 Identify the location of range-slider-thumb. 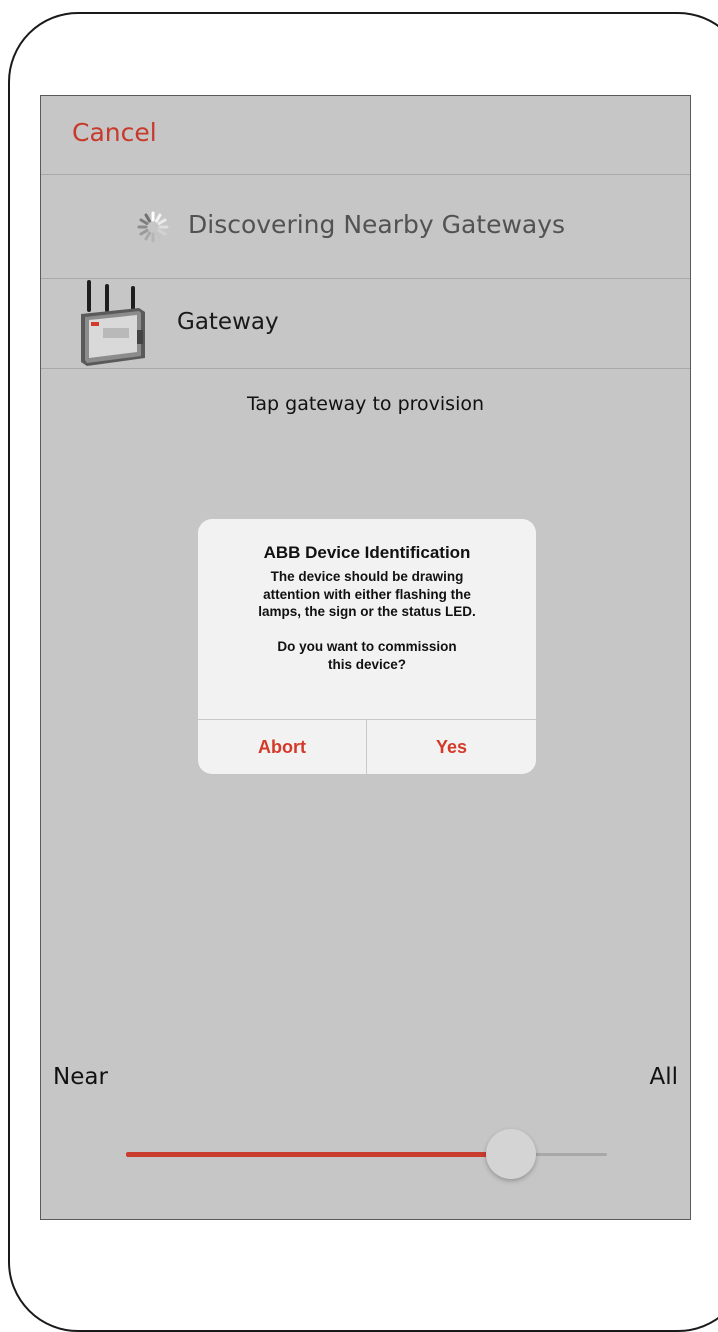
(510, 1154).